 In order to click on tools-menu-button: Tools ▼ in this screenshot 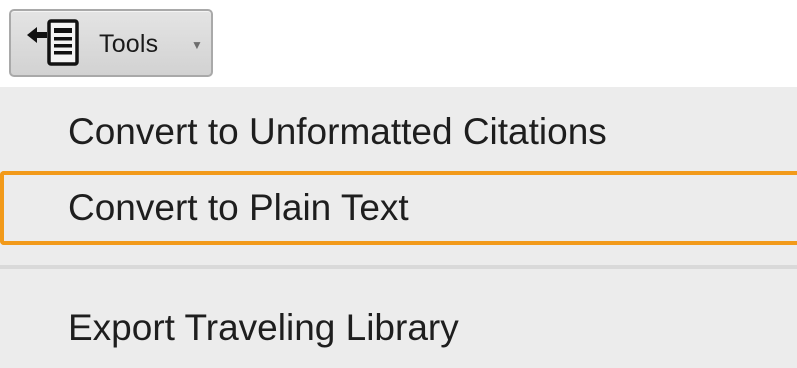, I will do `click(111, 43)`.